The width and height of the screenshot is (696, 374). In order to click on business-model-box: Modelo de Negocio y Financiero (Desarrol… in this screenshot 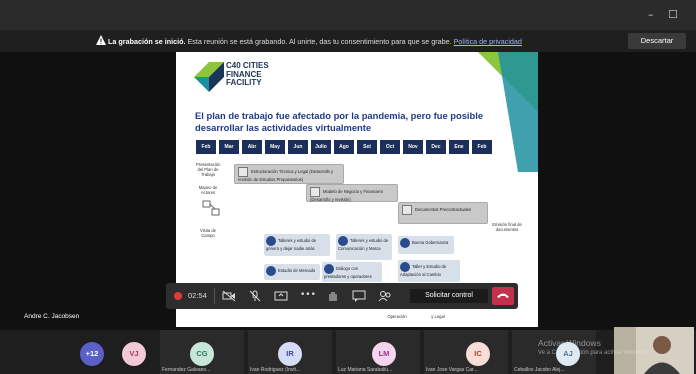, I will do `click(352, 193)`.